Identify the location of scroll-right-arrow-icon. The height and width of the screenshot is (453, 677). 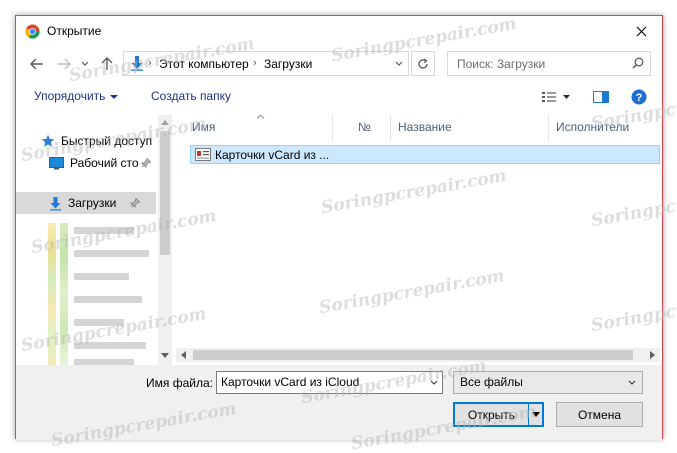
(652, 355).